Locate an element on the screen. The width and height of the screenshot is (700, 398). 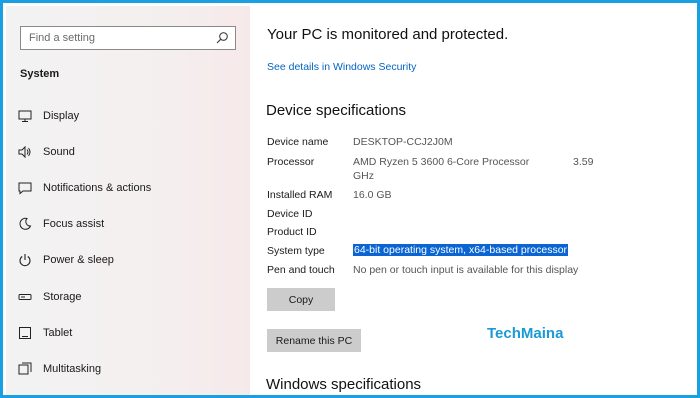
spec-label-product-id: Product ID is located at coordinates (292, 232).